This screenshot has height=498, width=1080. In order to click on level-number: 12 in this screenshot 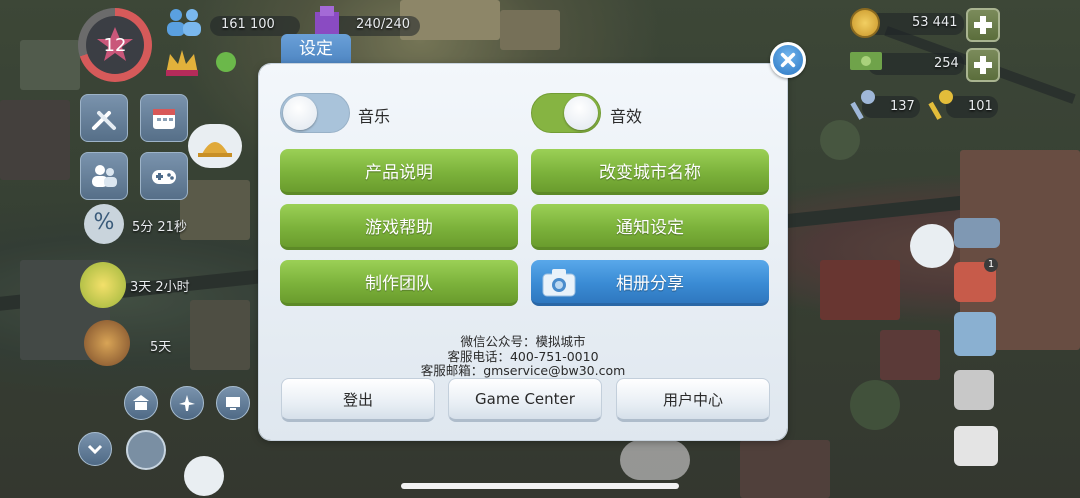, I will do `click(115, 45)`.